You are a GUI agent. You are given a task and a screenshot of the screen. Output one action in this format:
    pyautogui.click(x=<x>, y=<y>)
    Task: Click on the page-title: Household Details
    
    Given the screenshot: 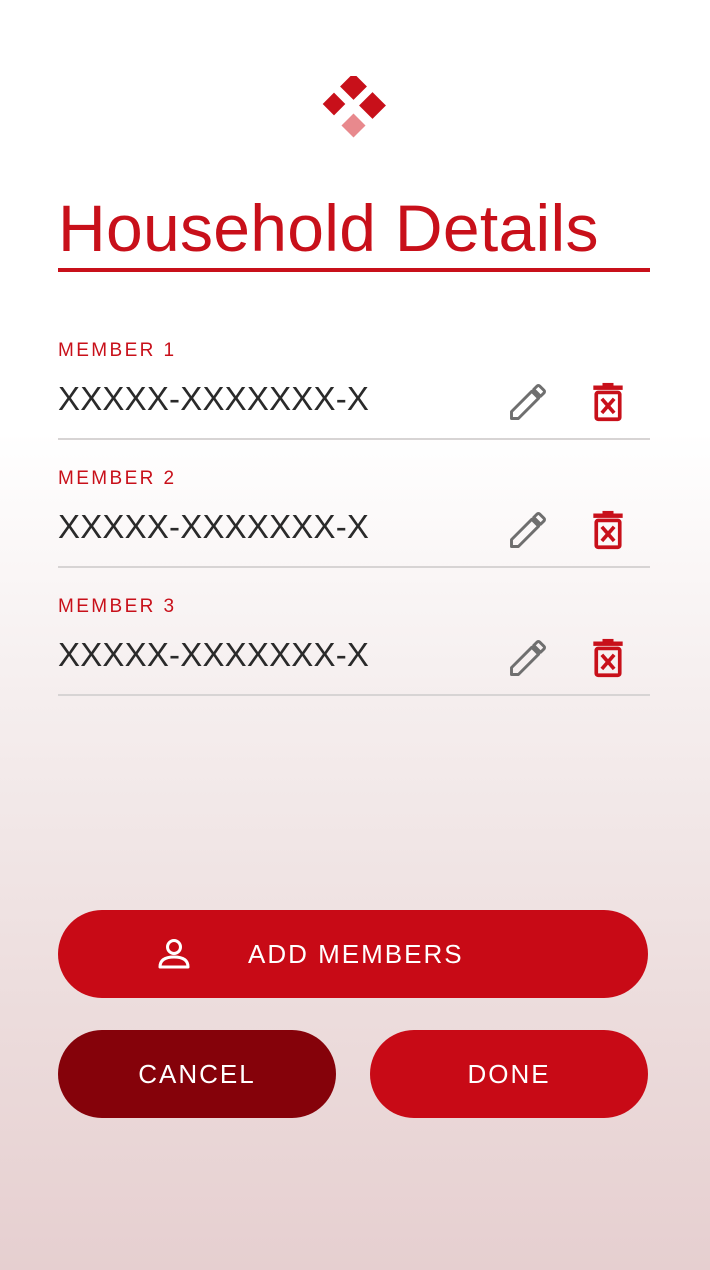 What is the action you would take?
    pyautogui.click(x=328, y=228)
    